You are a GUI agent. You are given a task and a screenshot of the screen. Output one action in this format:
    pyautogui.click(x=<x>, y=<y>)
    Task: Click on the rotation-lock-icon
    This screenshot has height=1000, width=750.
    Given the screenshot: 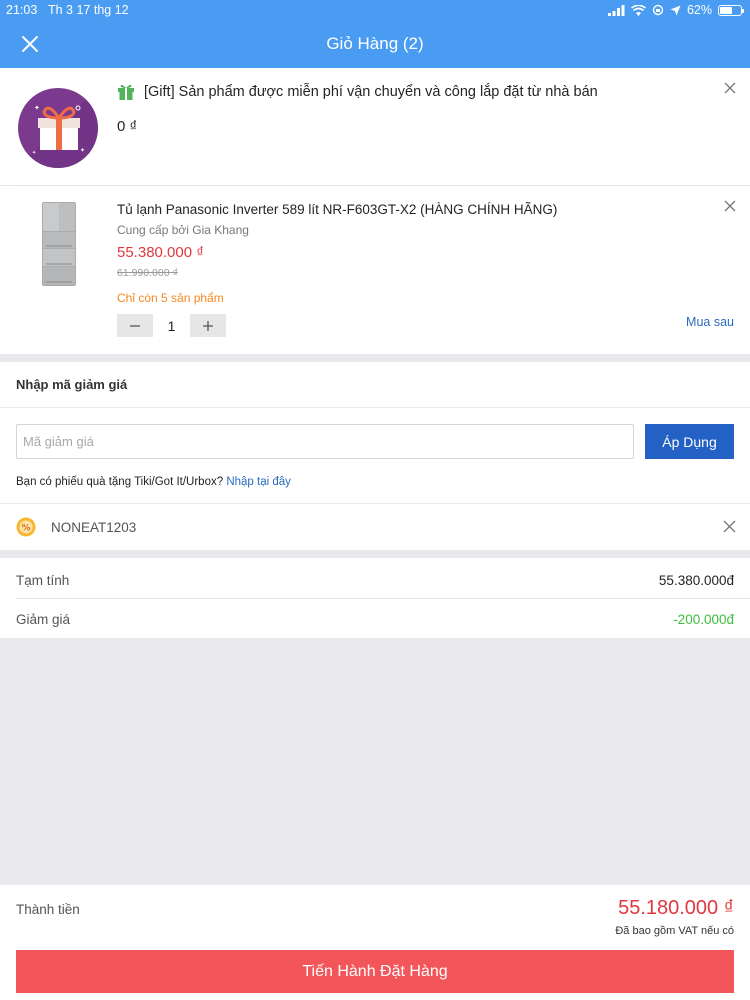 What is the action you would take?
    pyautogui.click(x=658, y=10)
    